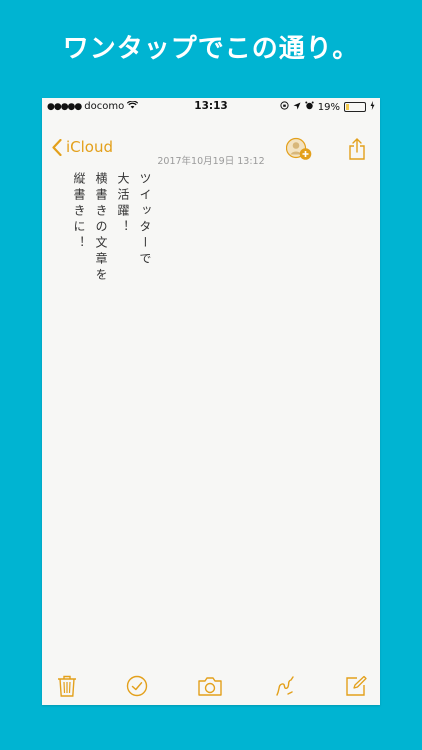 This screenshot has width=422, height=750. I want to click on note-line: 横書きの文章を, so click(101, 228).